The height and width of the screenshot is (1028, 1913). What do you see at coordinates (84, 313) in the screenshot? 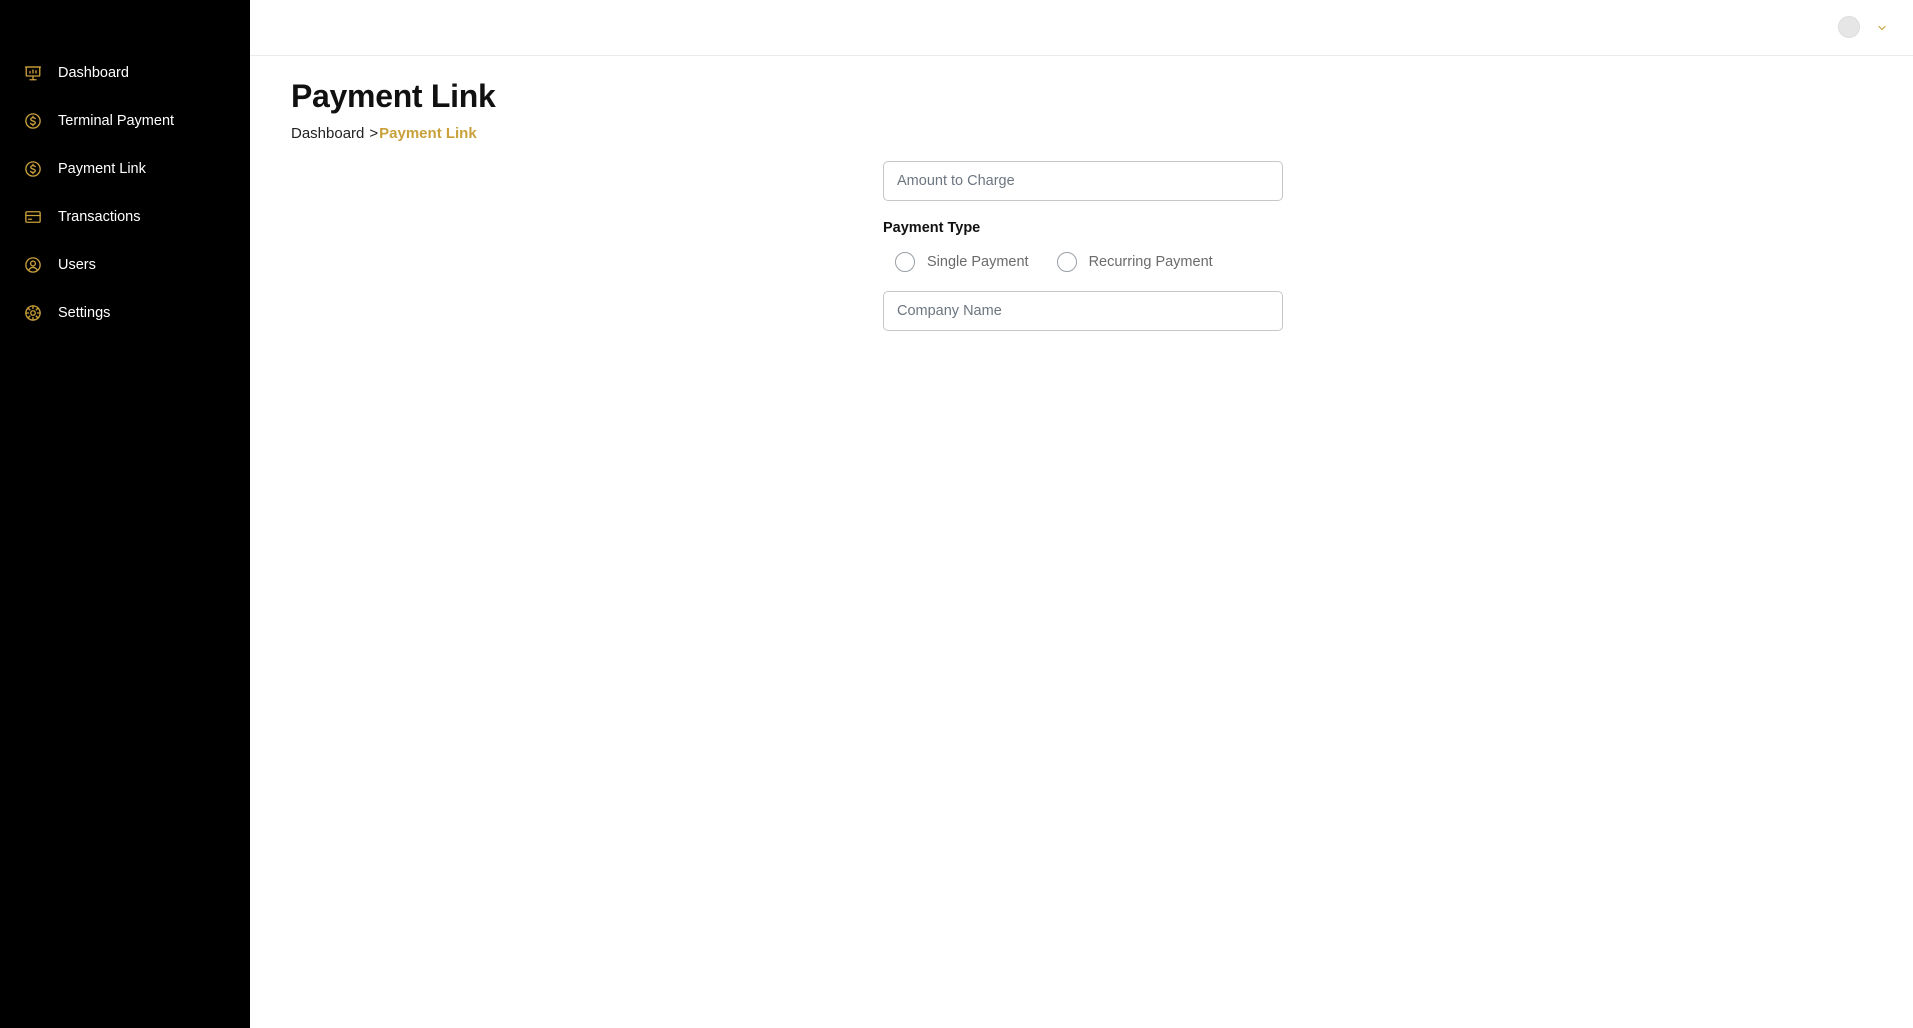
I see `sidebar-item-label: Settings` at bounding box center [84, 313].